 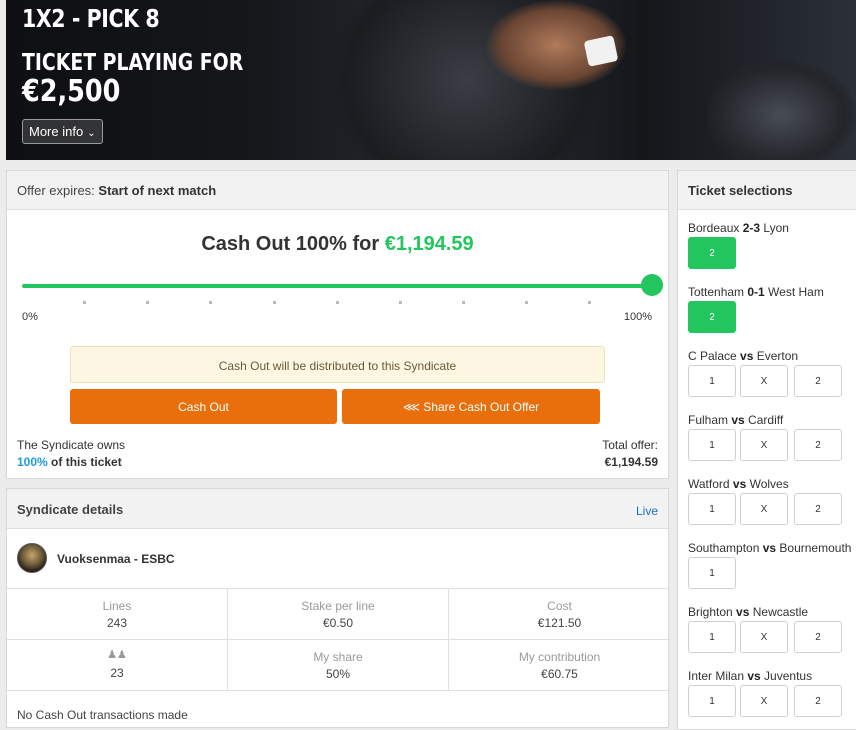 I want to click on share-cash-out-offer-button: ⋘ Share Cash Out Offer, so click(x=471, y=406).